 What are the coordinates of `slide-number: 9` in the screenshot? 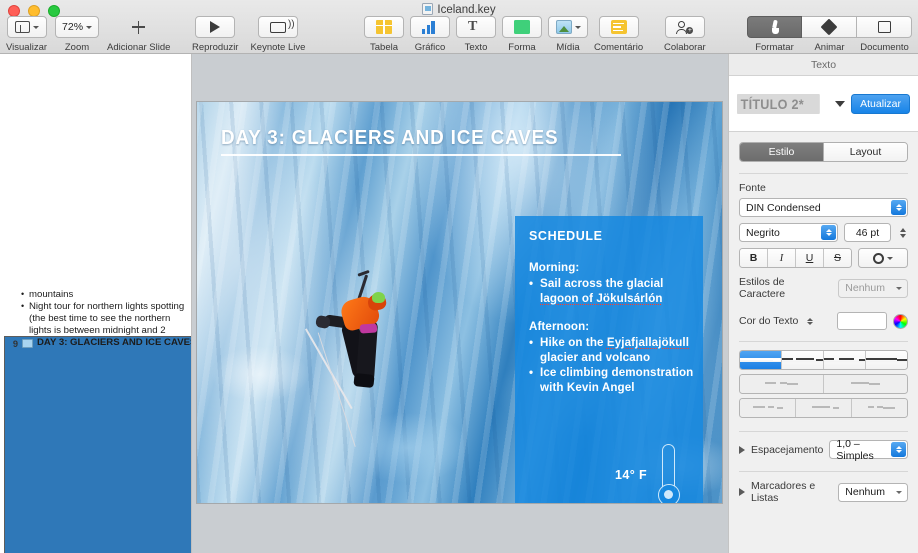 It's located at (15, 344).